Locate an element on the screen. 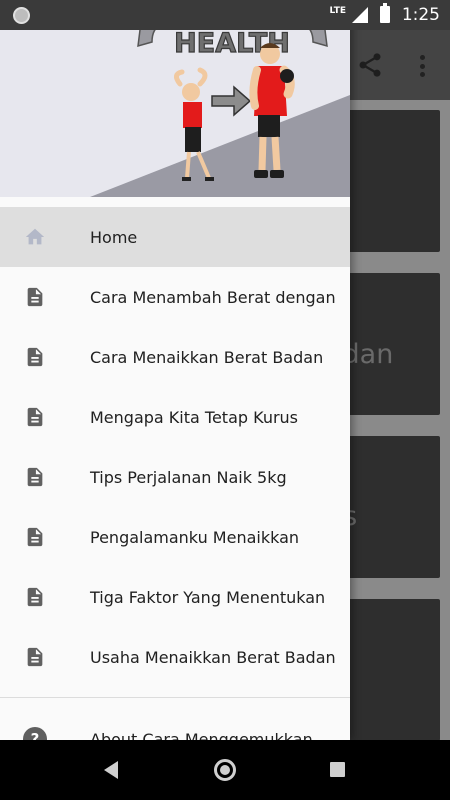 The image size is (450, 800). drawer-item-label: Tiga Faktor Yang Menentukan is located at coordinates (208, 597).